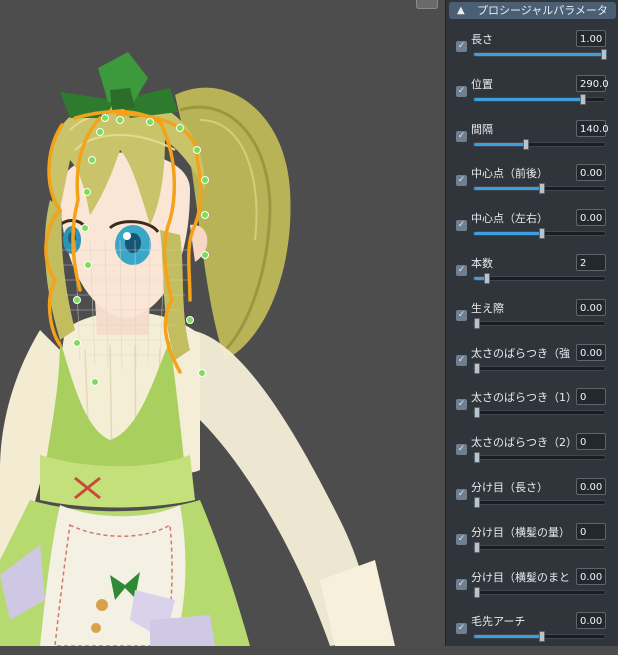 This screenshot has height=655, width=618. I want to click on parameter-row: ✓ 太さのばらつき（強 0.00, so click(532, 364).